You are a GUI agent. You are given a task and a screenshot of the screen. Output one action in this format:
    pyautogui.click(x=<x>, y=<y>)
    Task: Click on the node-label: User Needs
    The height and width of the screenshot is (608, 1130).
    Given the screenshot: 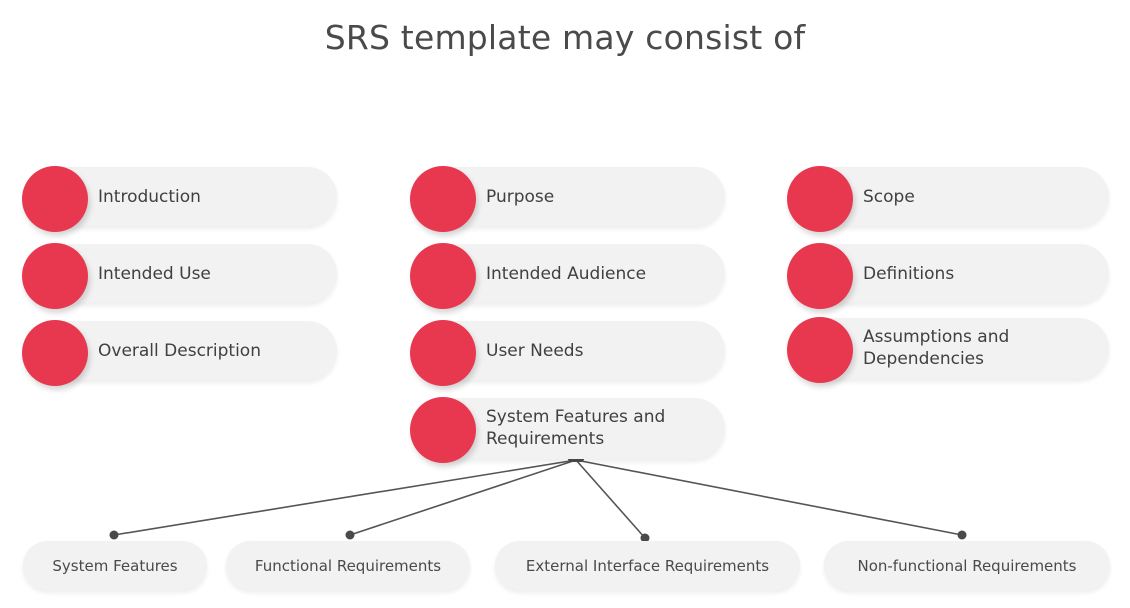 What is the action you would take?
    pyautogui.click(x=535, y=351)
    